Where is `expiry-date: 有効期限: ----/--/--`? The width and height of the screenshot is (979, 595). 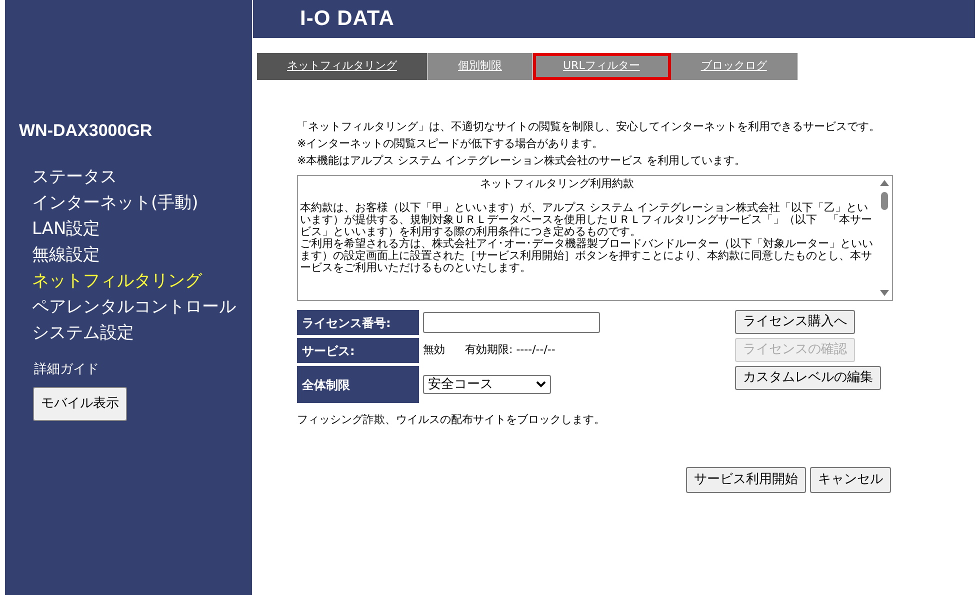
expiry-date: 有効期限: ----/--/-- is located at coordinates (510, 350).